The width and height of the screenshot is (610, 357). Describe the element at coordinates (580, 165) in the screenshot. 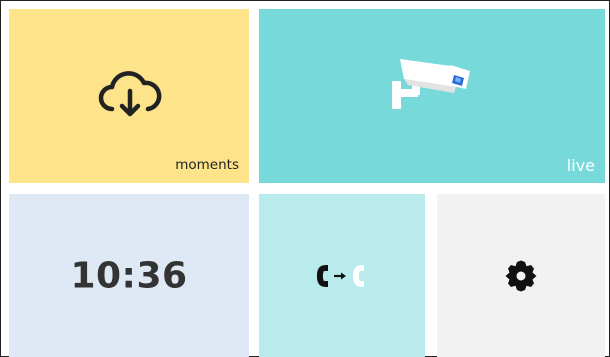

I see `live-label: live` at that location.